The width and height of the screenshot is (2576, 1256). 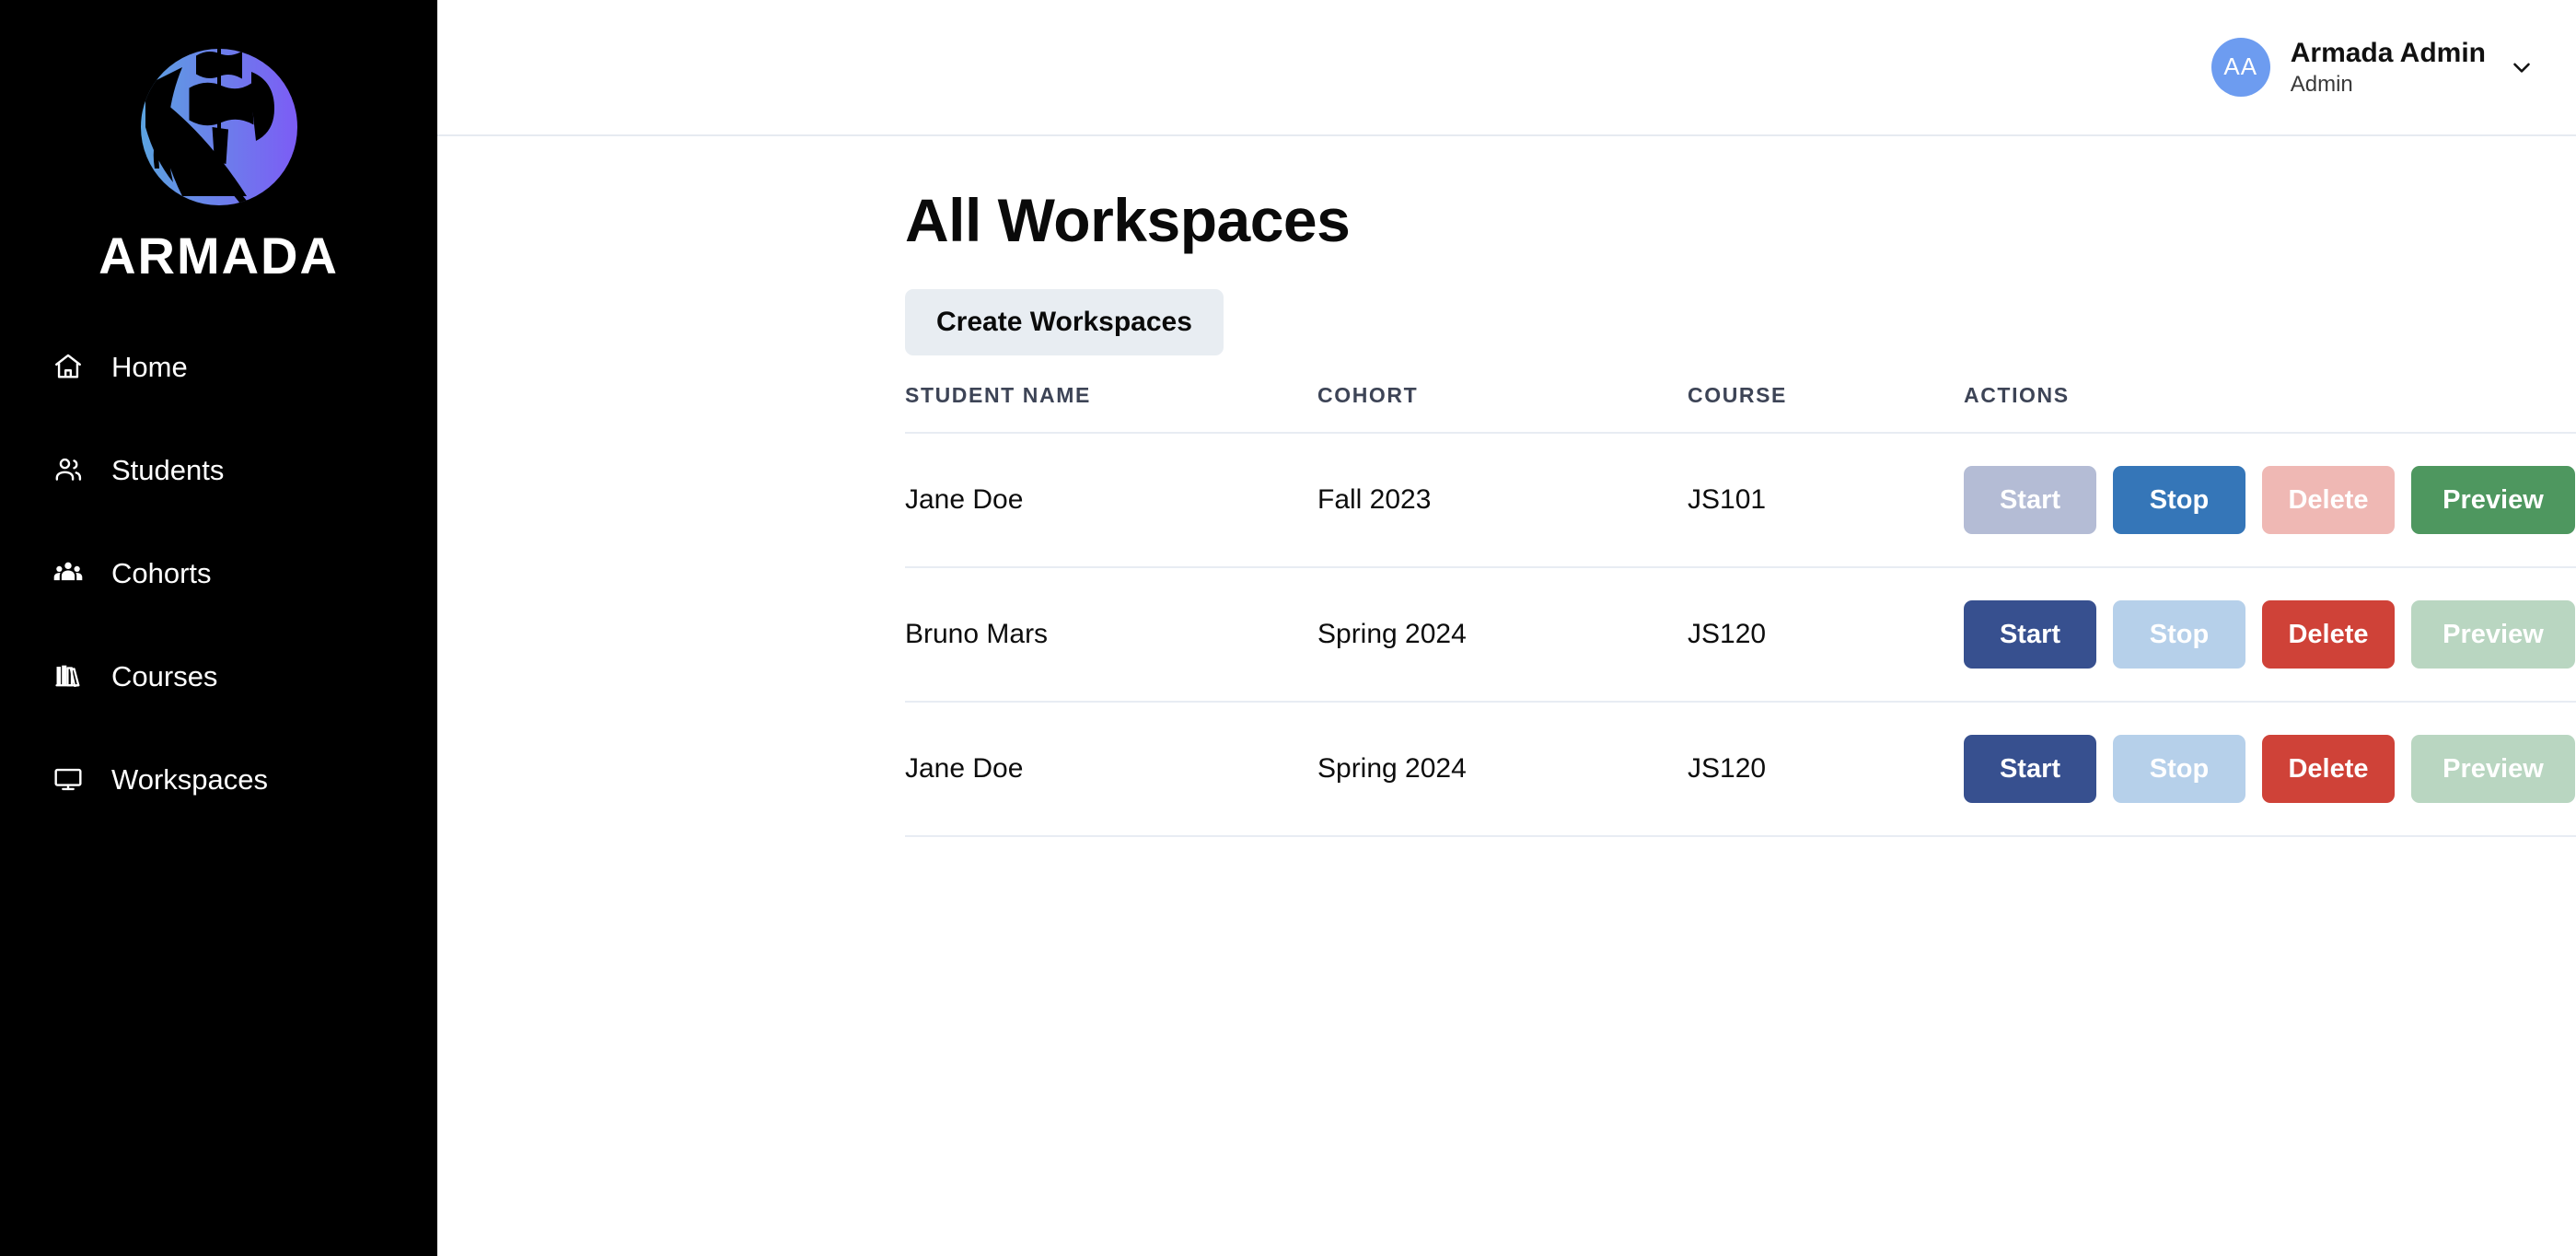 I want to click on user-menu: AA Armada Admin Admin, so click(x=2373, y=67).